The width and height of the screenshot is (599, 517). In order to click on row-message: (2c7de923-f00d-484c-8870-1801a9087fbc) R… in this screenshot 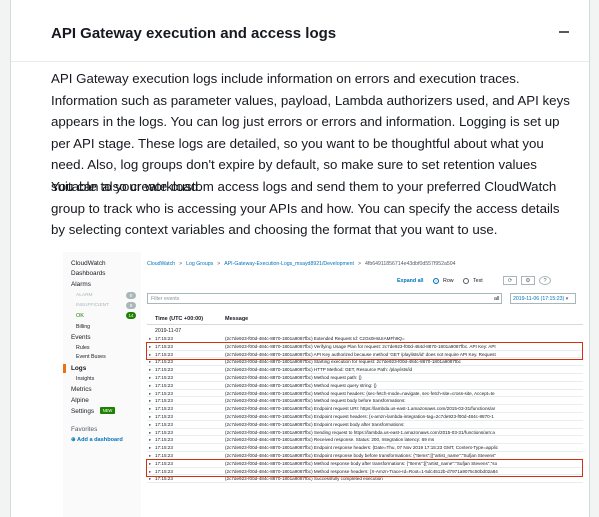, I will do `click(330, 440)`.